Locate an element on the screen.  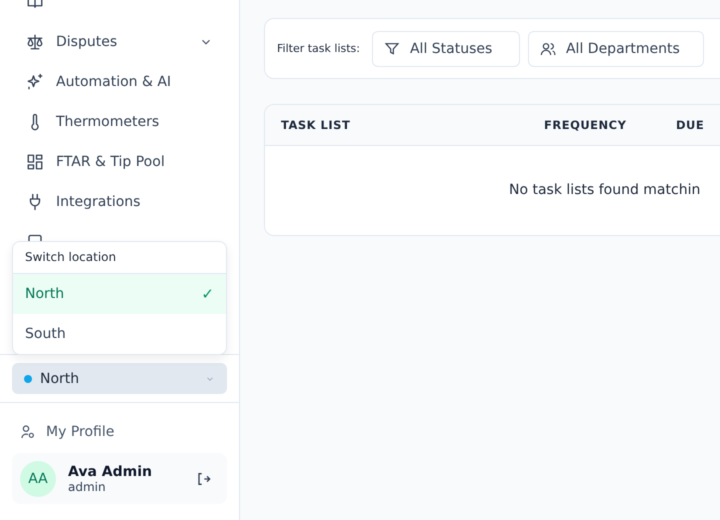
location-option: North ✓ is located at coordinates (119, 294).